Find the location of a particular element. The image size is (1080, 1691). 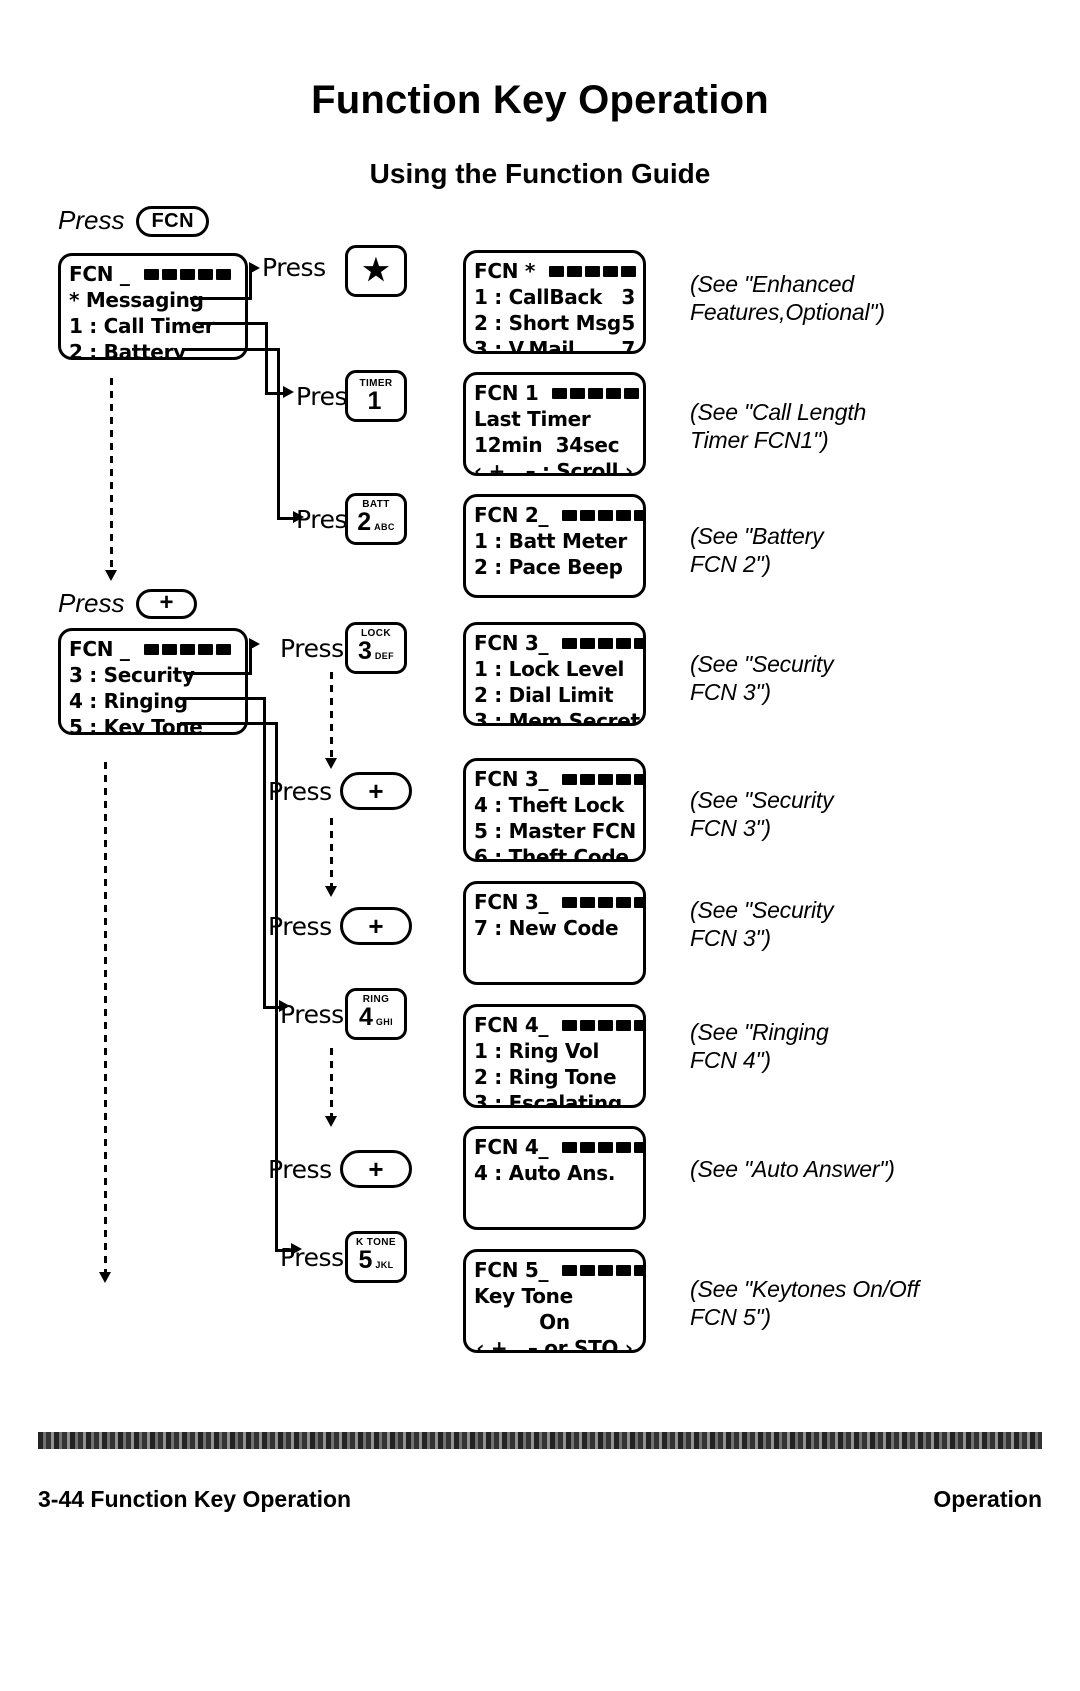

press-label-star: Press is located at coordinates (294, 267).